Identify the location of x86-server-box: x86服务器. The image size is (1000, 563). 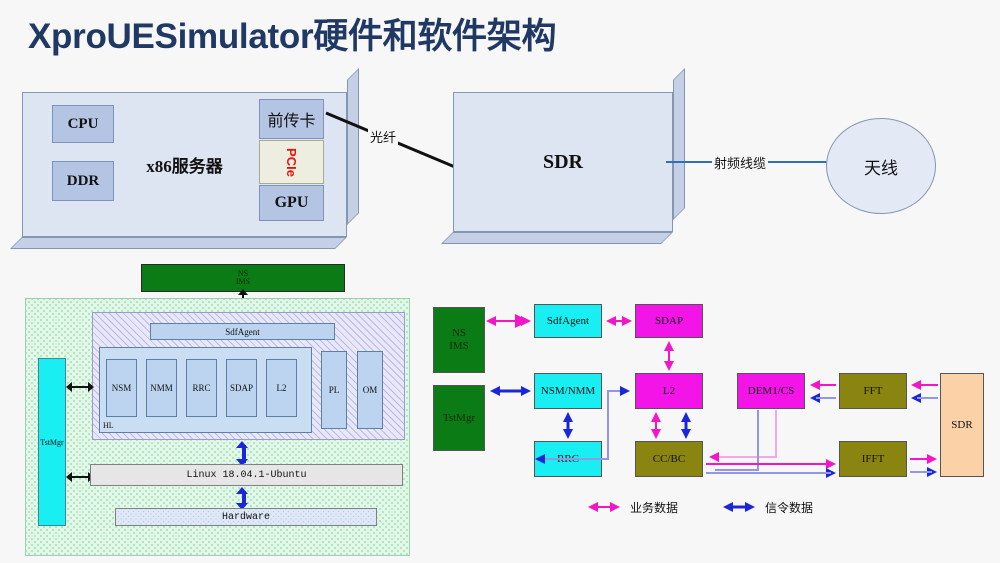
(184, 158).